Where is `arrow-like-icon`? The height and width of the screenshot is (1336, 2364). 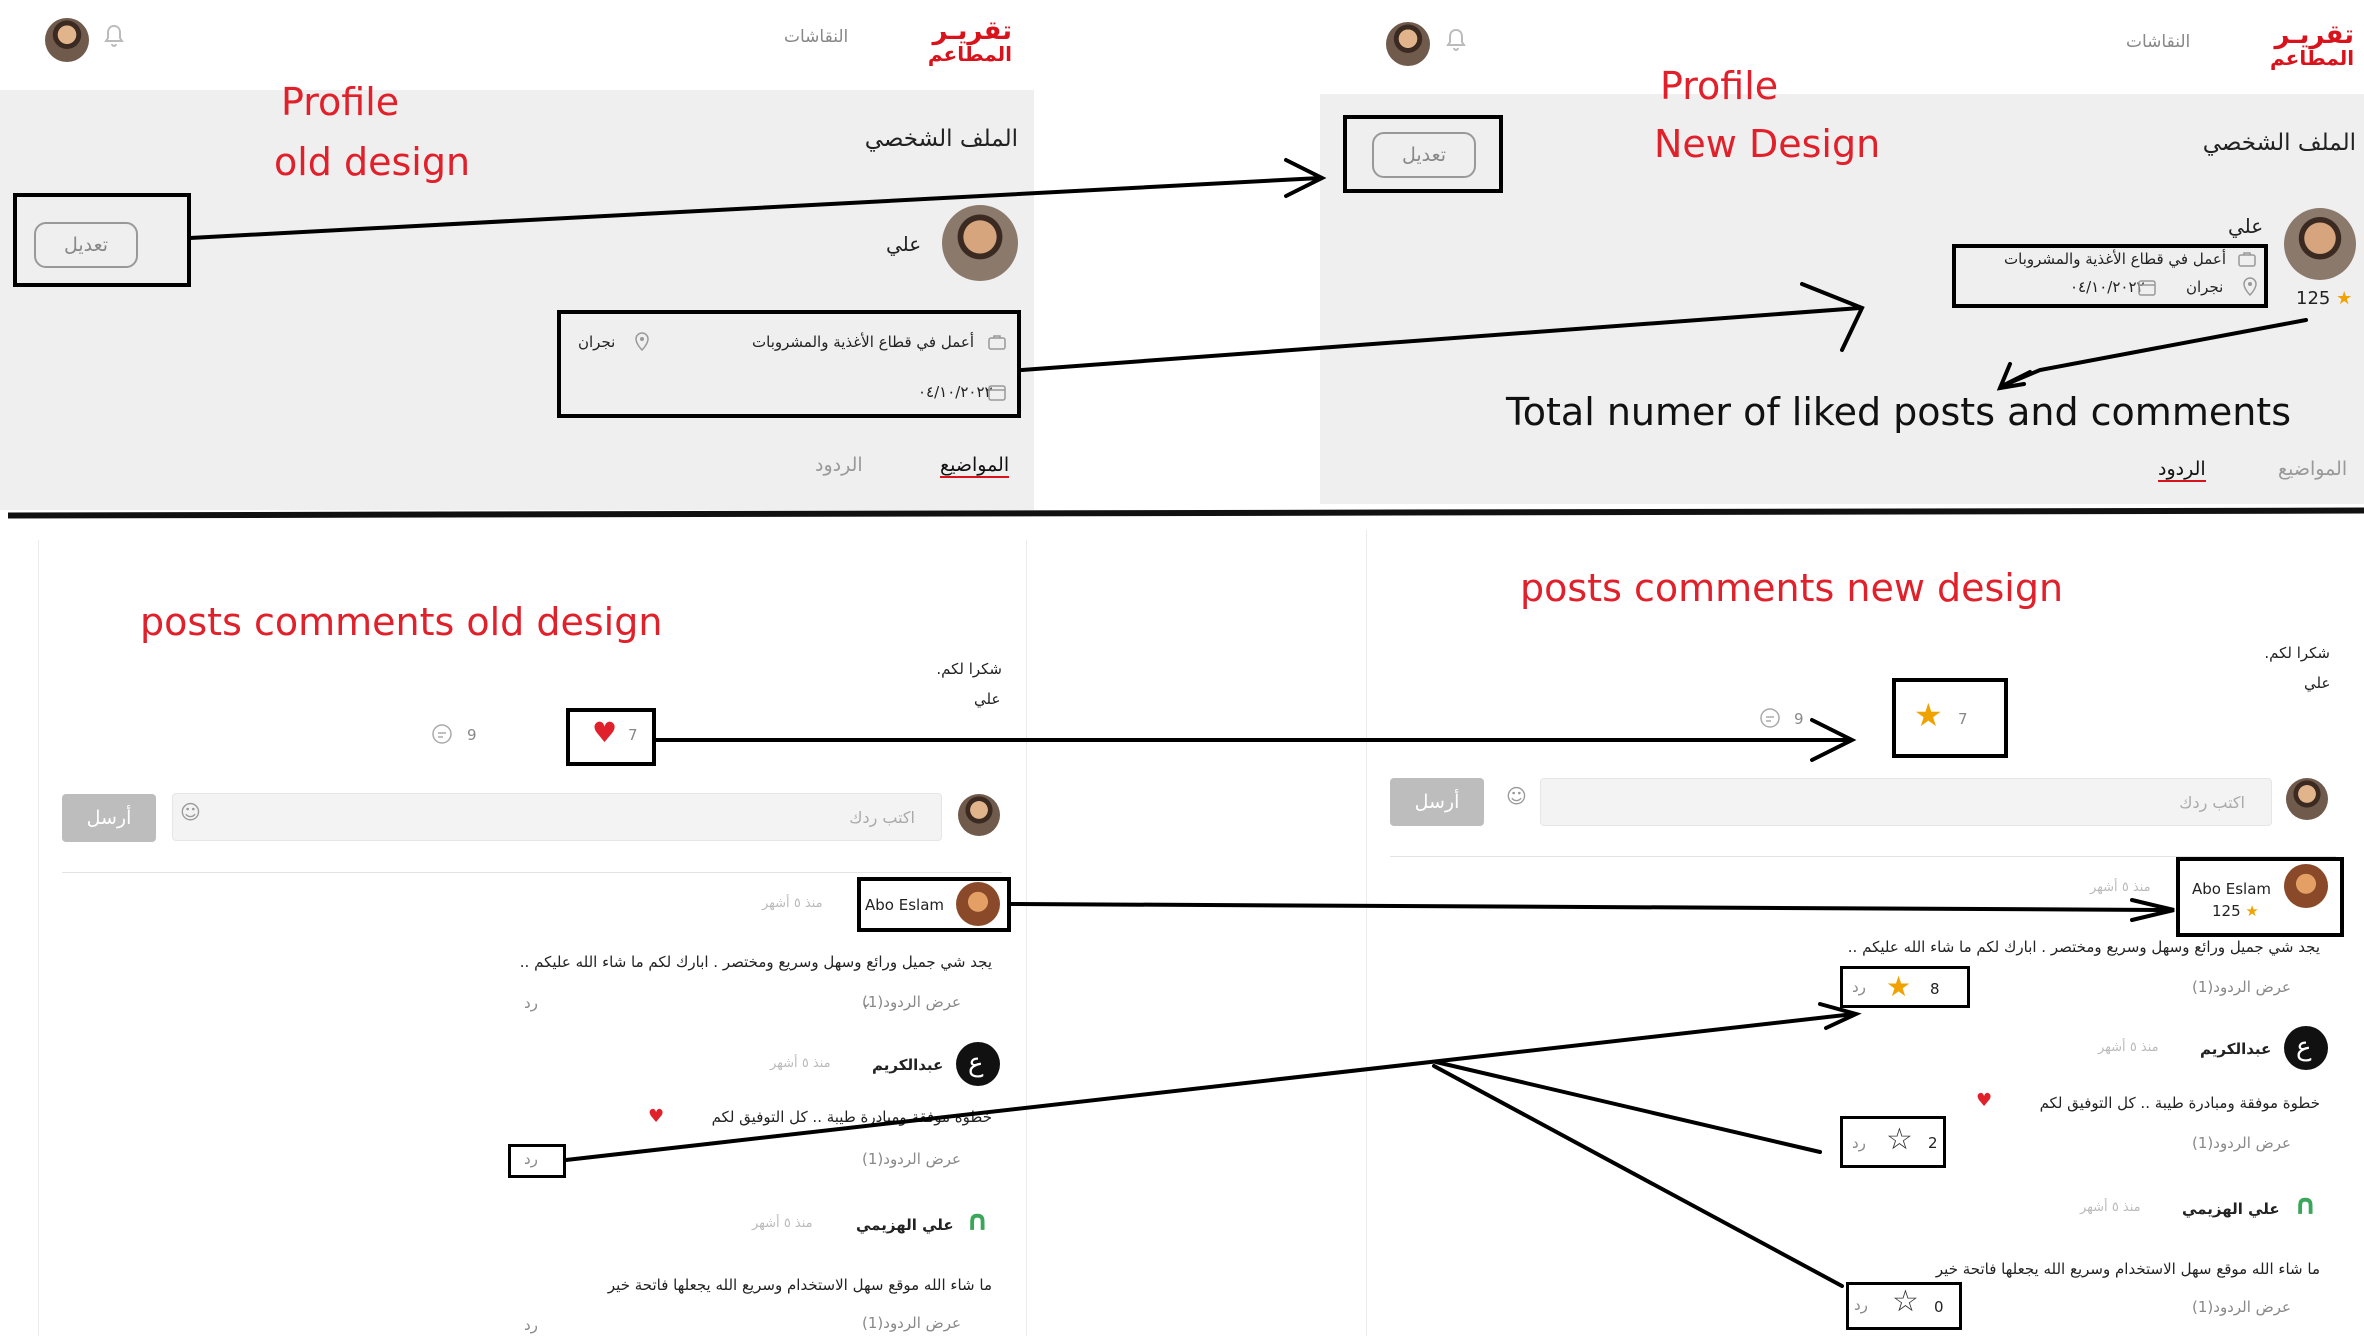 arrow-like-icon is located at coordinates (1255, 740).